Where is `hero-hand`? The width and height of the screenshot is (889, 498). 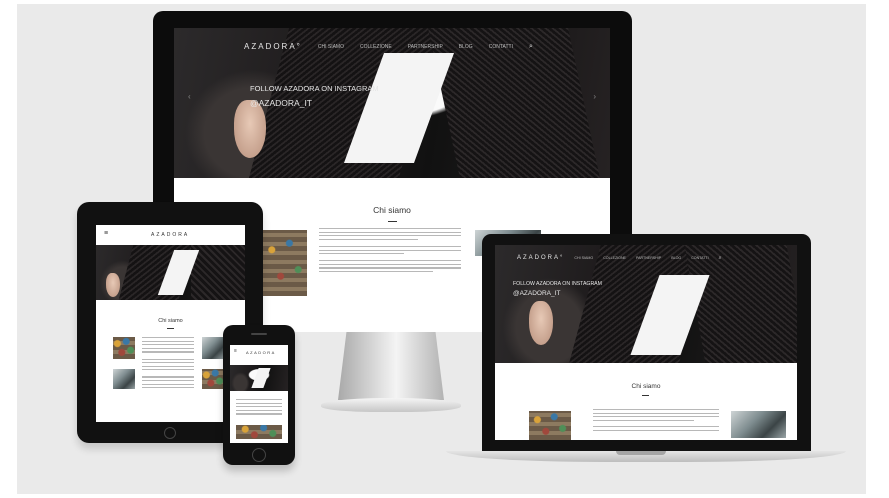
hero-hand is located at coordinates (250, 129).